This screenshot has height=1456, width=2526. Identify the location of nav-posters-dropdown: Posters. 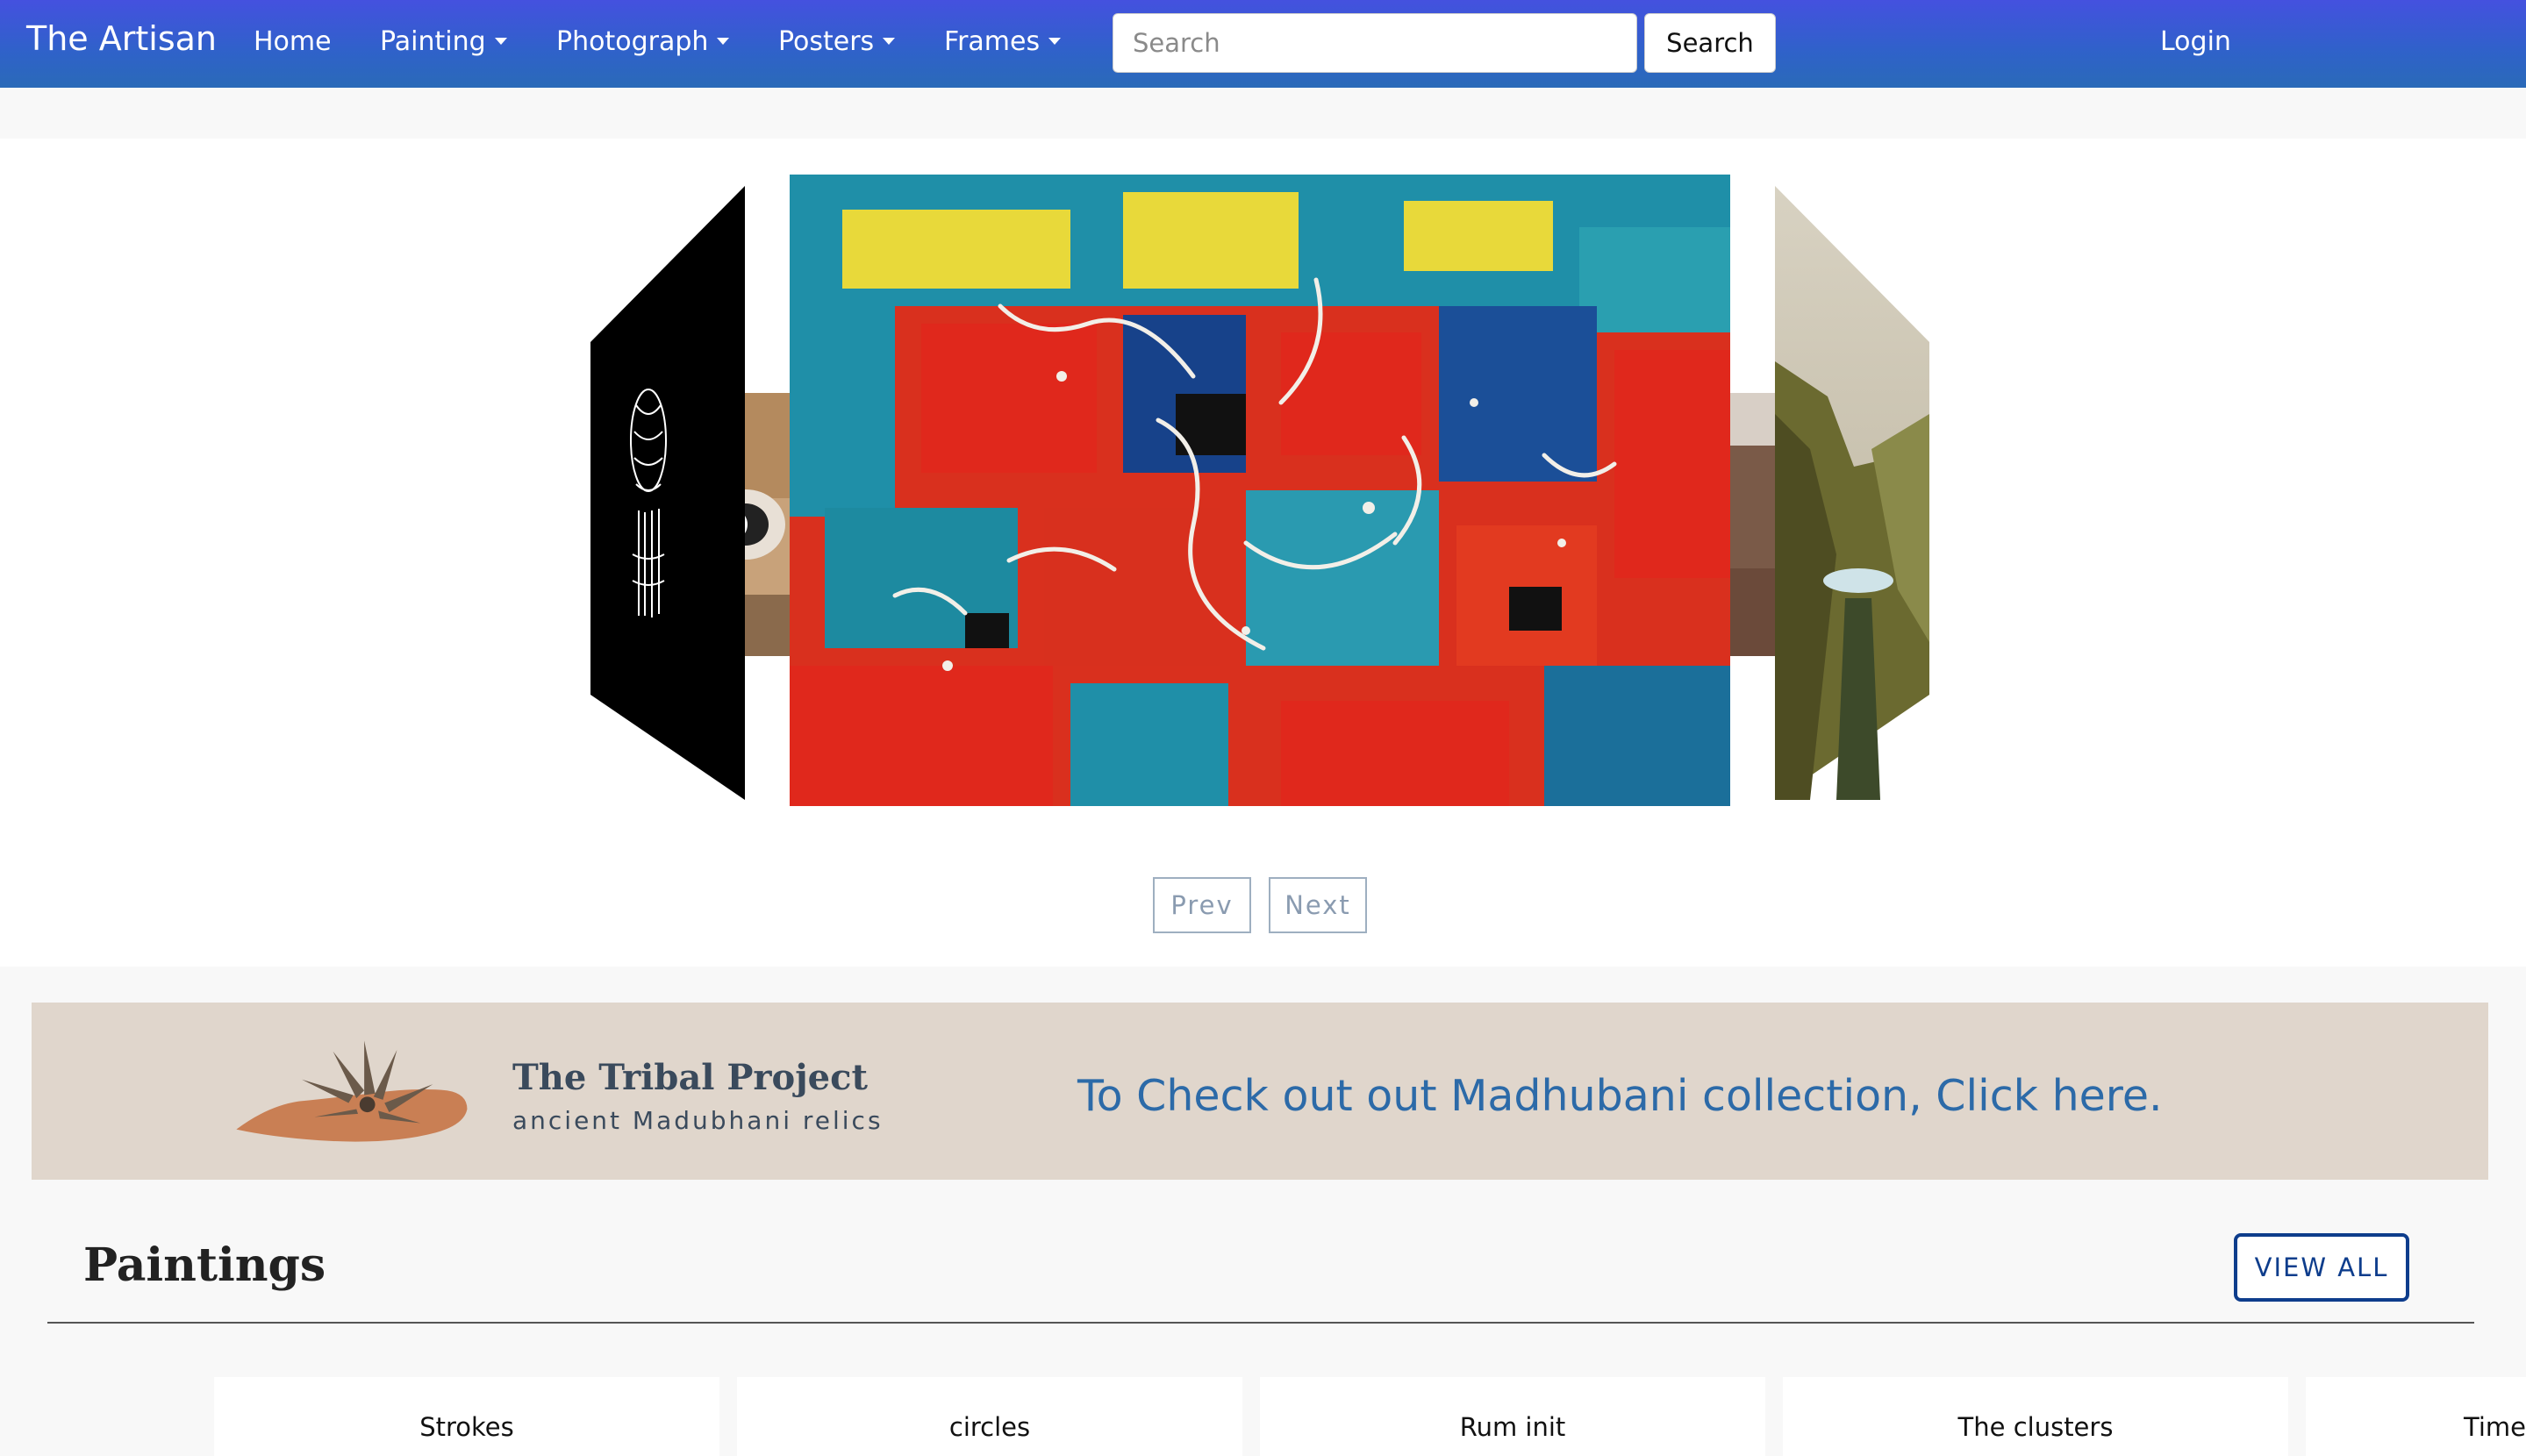
(837, 41).